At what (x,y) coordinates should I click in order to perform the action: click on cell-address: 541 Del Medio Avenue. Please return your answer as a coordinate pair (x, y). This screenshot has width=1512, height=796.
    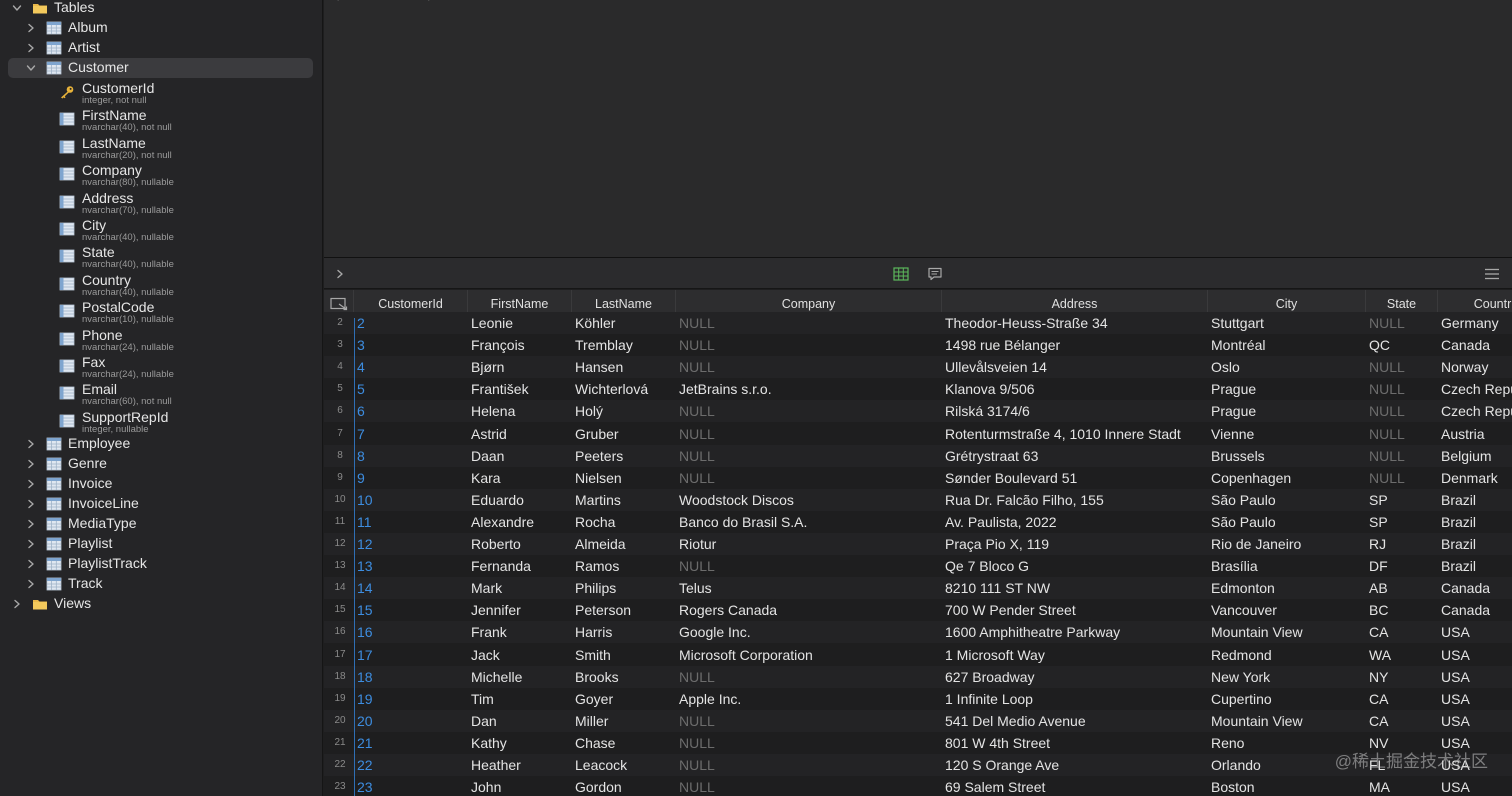
    Looking at the image, I should click on (1075, 721).